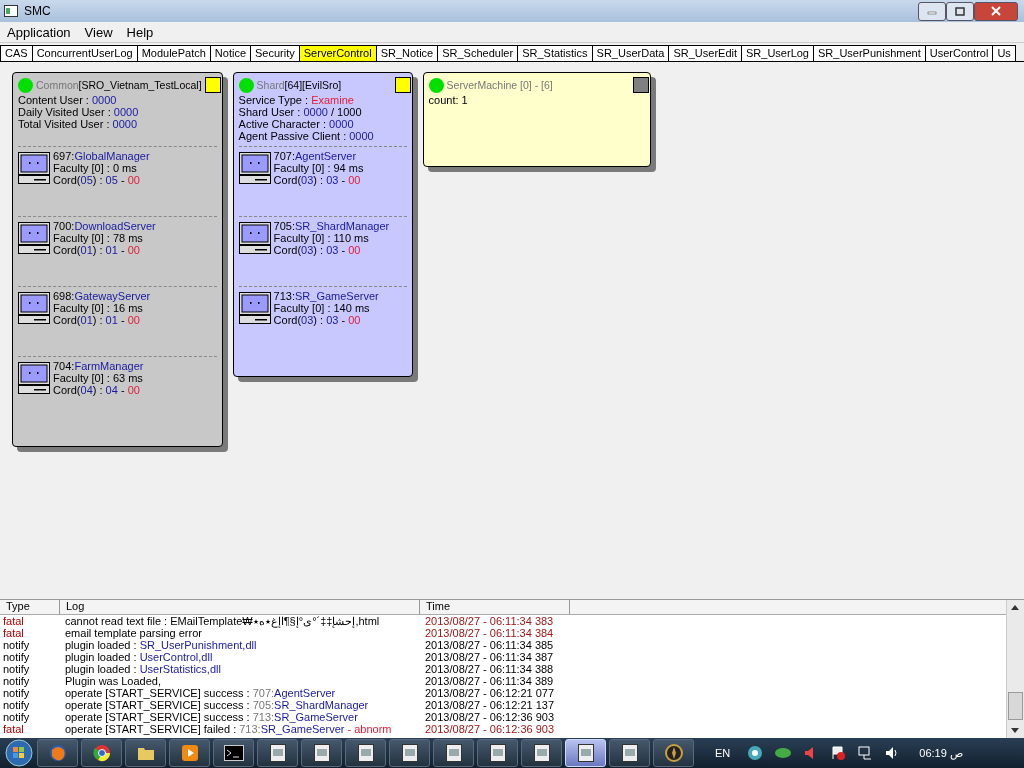 Image resolution: width=1024 pixels, height=768 pixels. What do you see at coordinates (941, 753) in the screenshot?
I see `clock: 06:19 ص` at bounding box center [941, 753].